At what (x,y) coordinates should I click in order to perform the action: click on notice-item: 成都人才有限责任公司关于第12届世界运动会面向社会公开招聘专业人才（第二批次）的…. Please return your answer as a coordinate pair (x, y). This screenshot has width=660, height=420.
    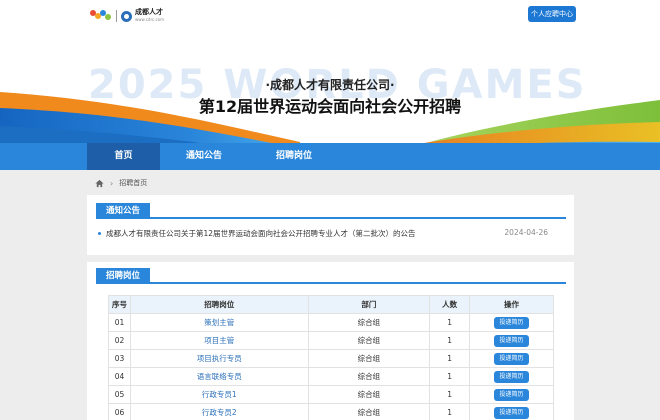
    Looking at the image, I should click on (333, 234).